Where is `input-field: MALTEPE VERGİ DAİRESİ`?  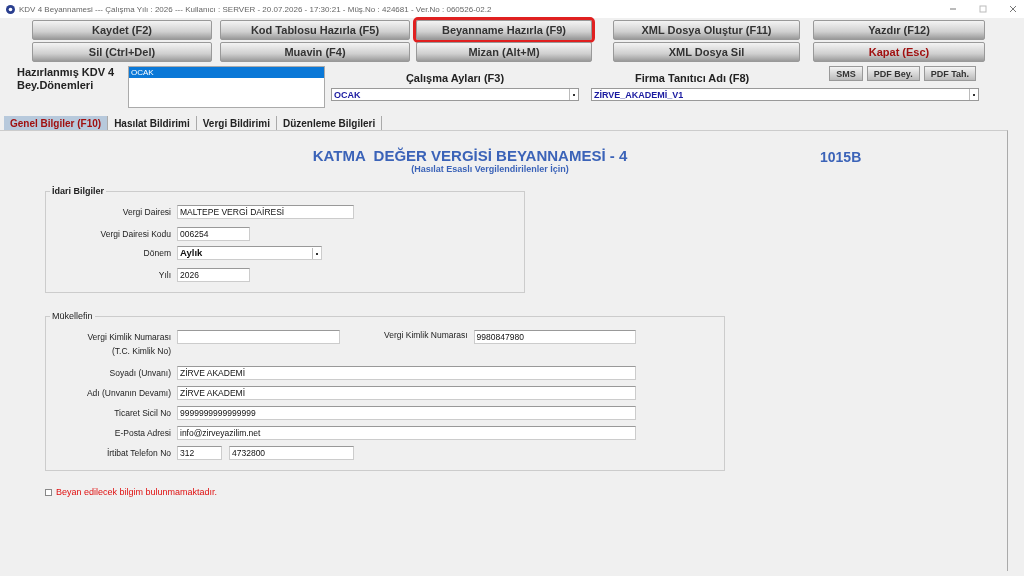 input-field: MALTEPE VERGİ DAİRESİ is located at coordinates (265, 212).